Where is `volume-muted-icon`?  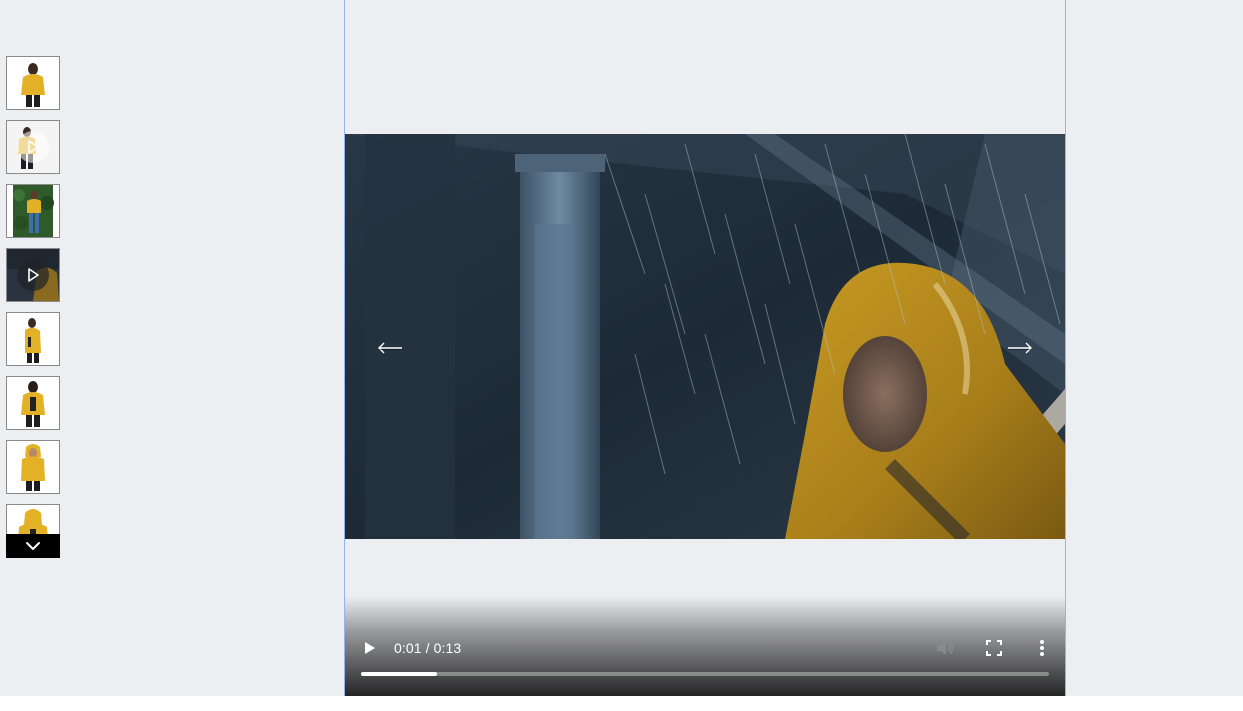 volume-muted-icon is located at coordinates (945, 648).